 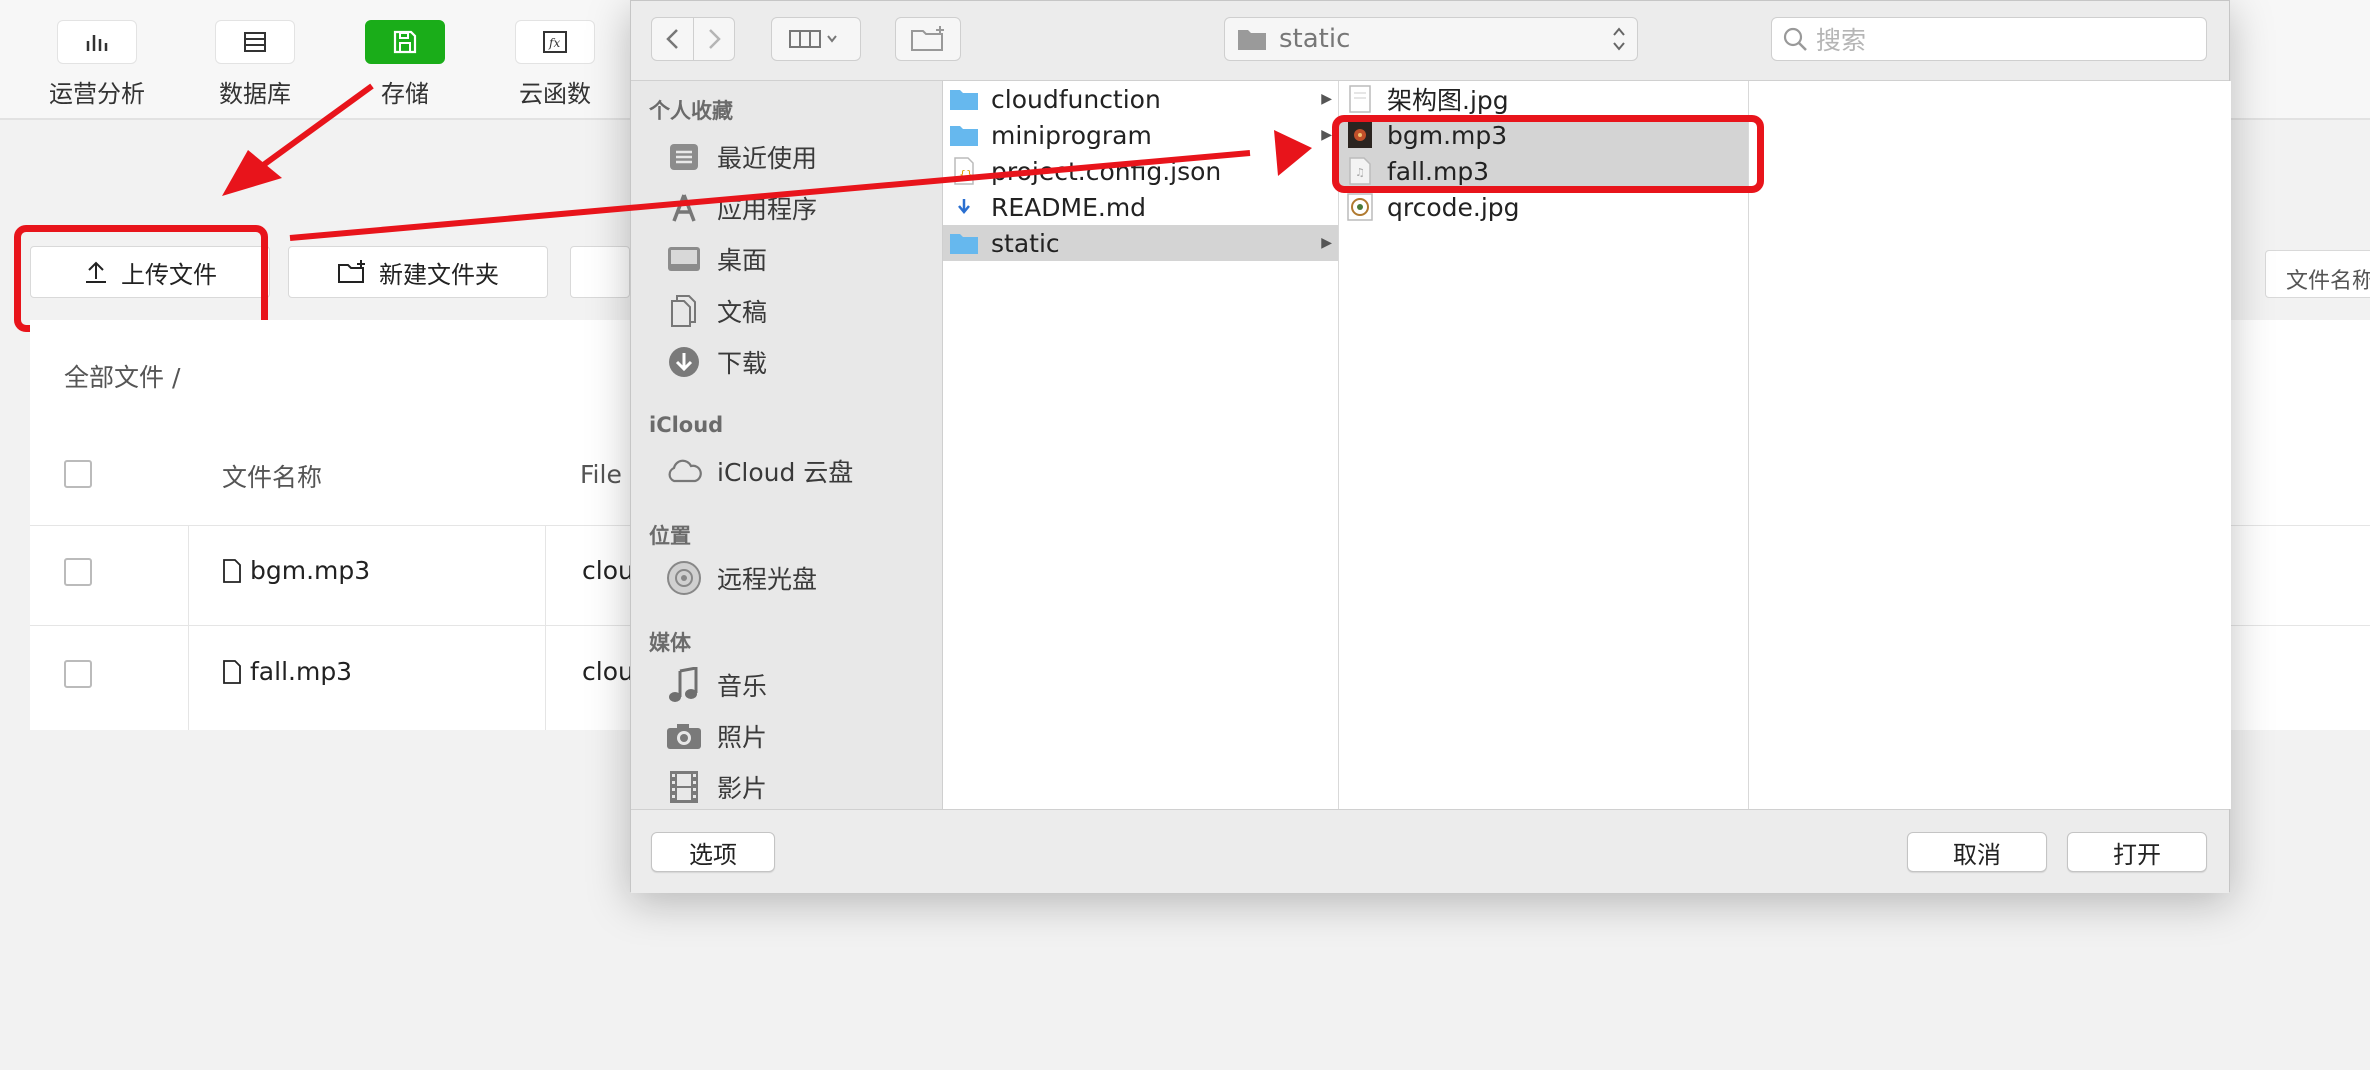 I want to click on sidebar-heading-icloud: iCloud, so click(x=686, y=425).